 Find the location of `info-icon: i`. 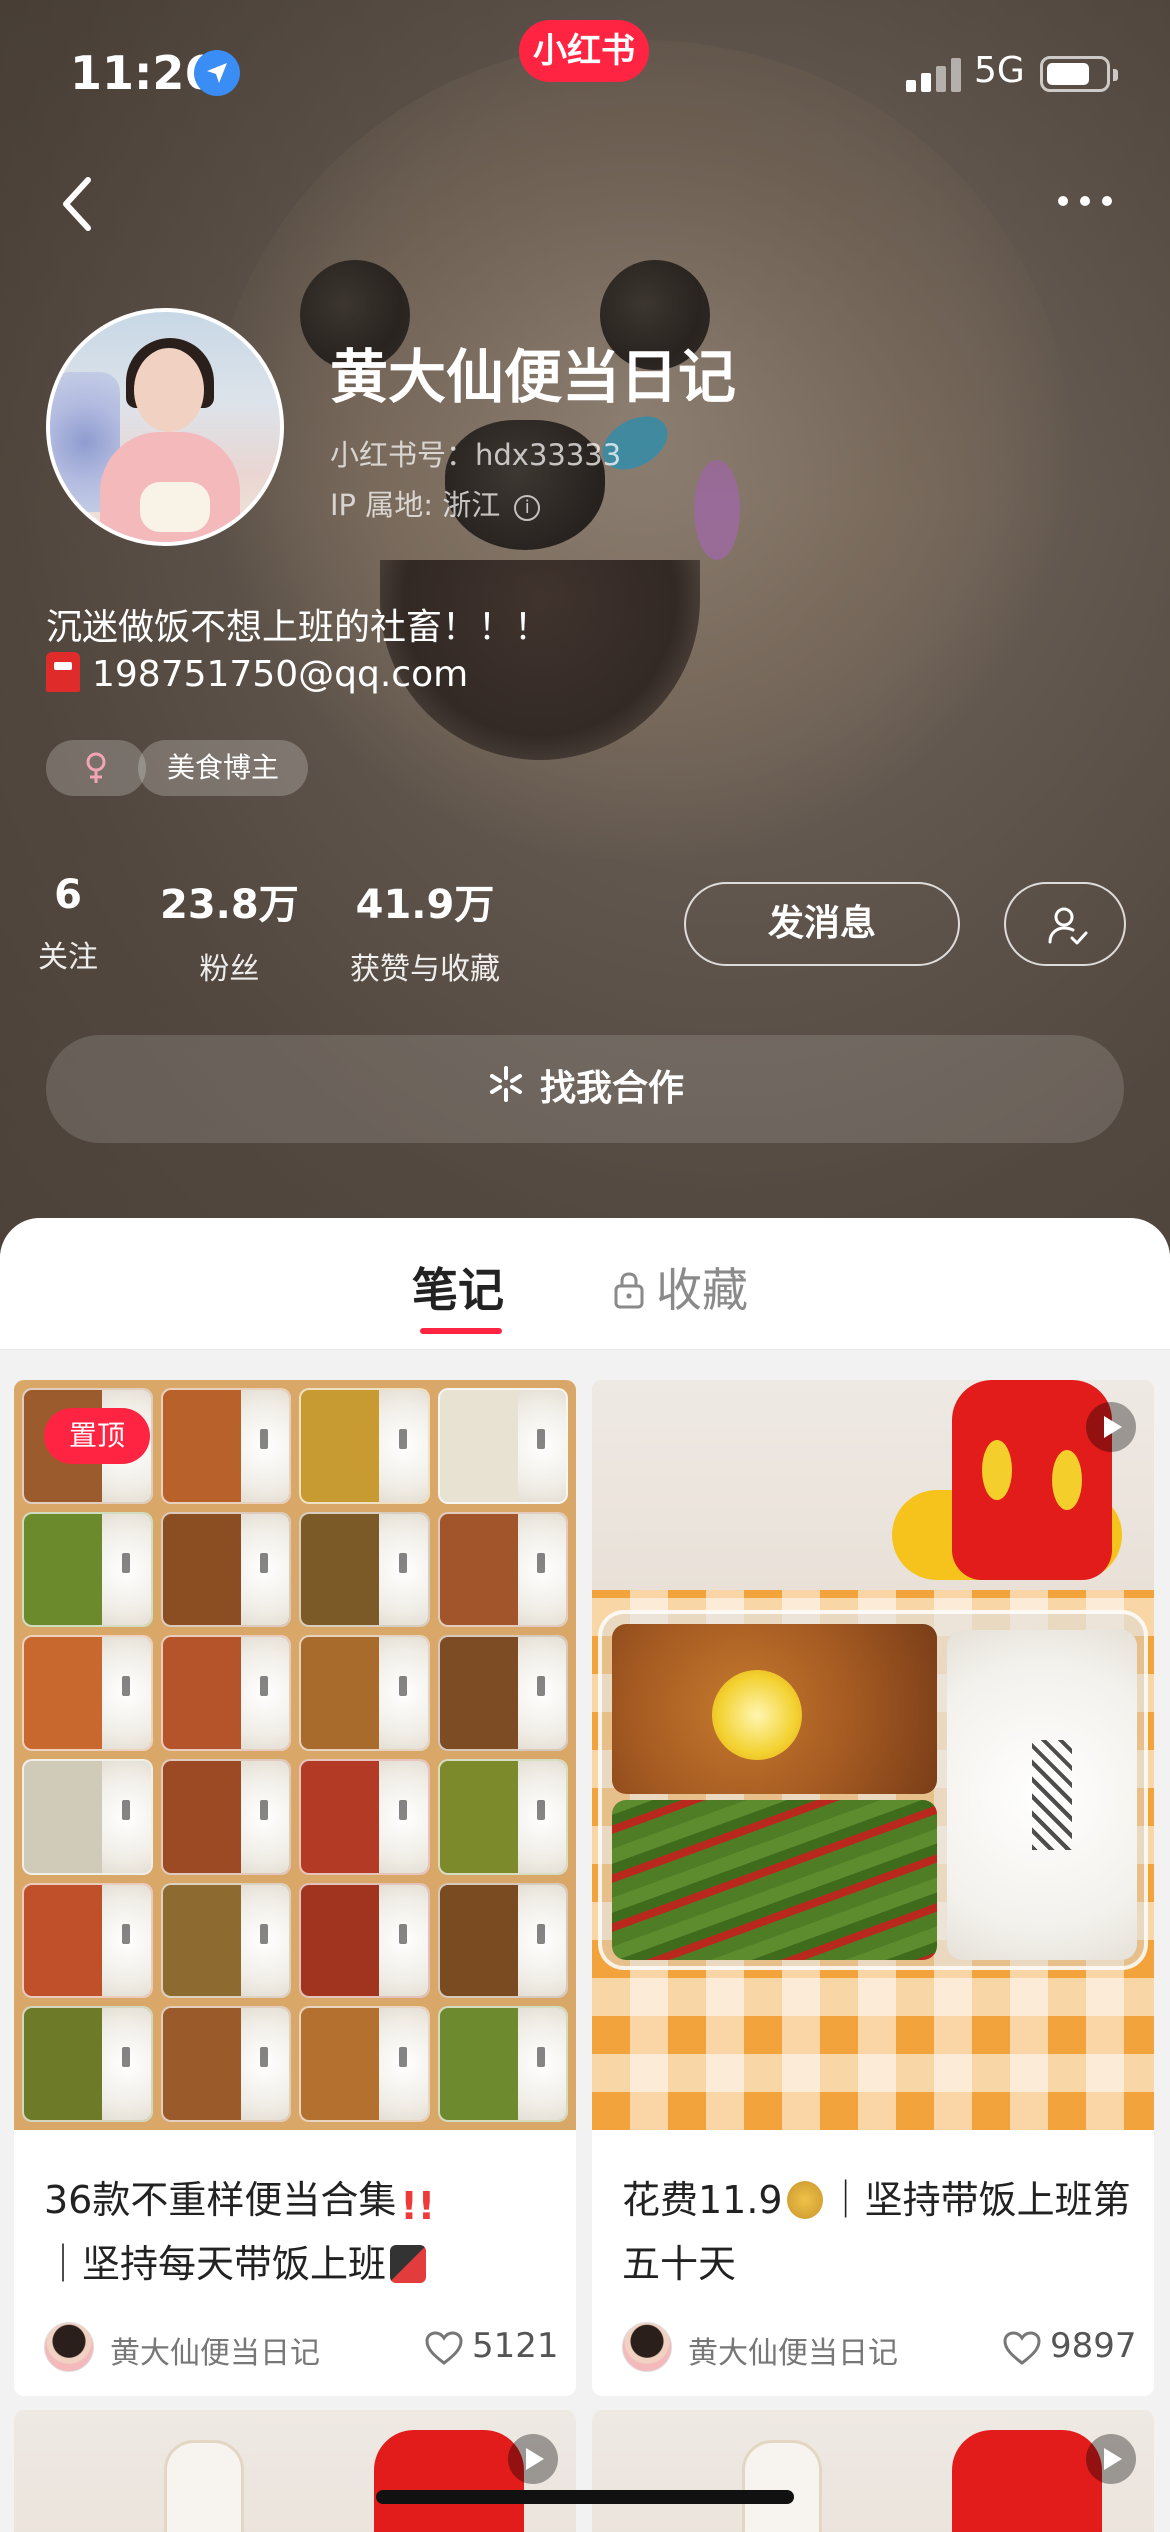

info-icon: i is located at coordinates (527, 508).